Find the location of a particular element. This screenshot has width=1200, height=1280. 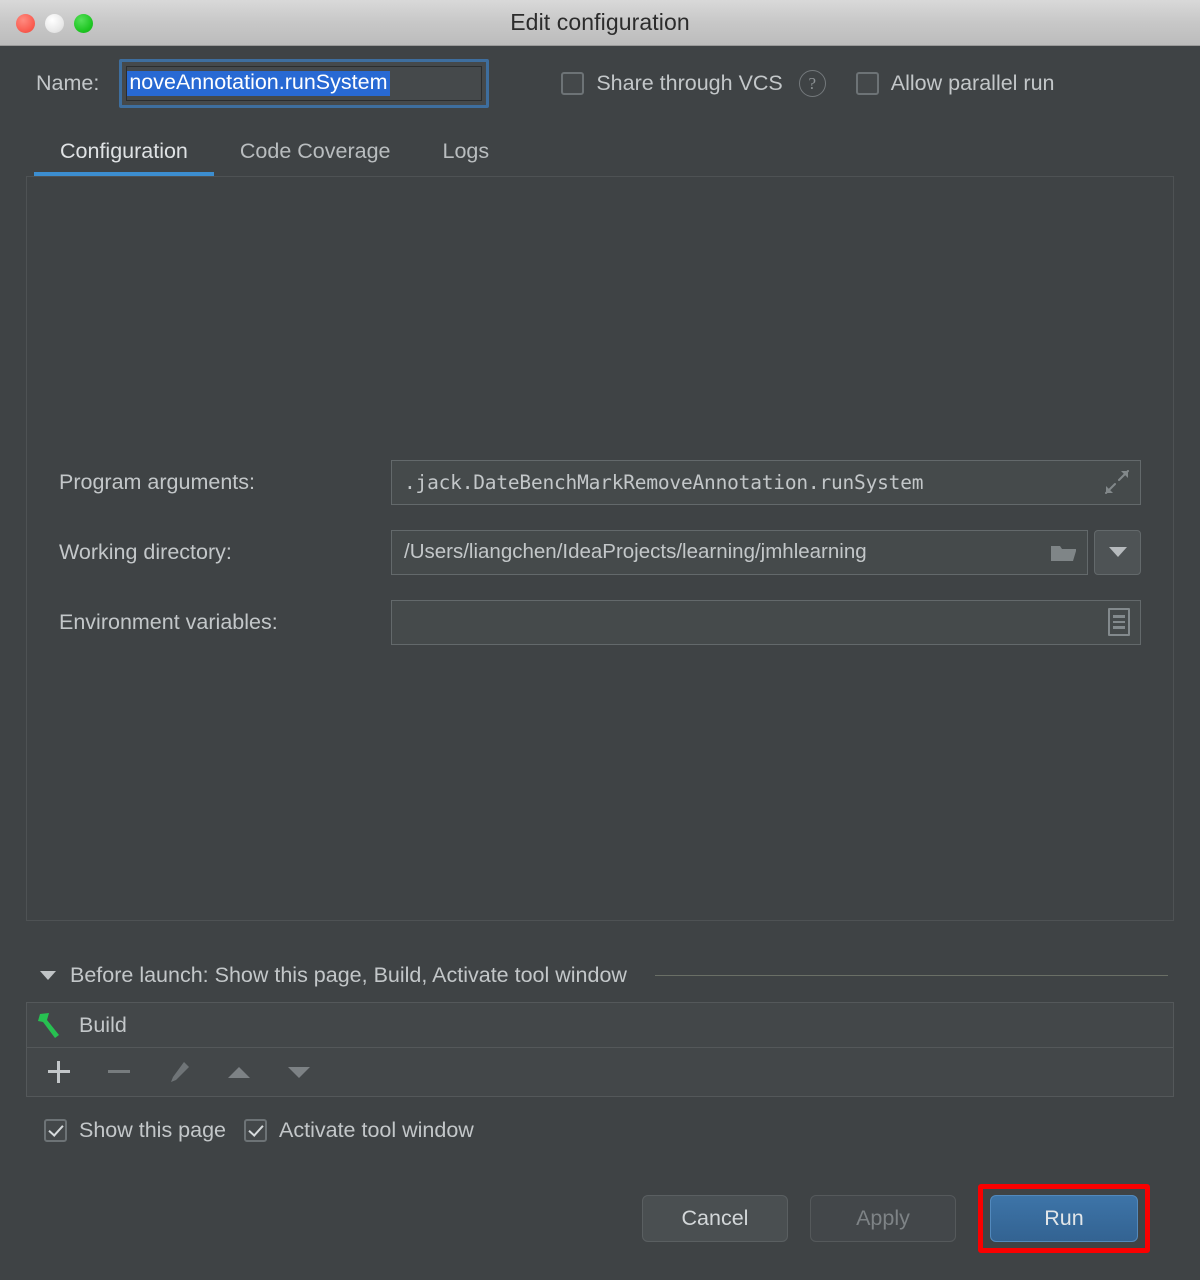

working-directory-label: Working directory: is located at coordinates (145, 551).